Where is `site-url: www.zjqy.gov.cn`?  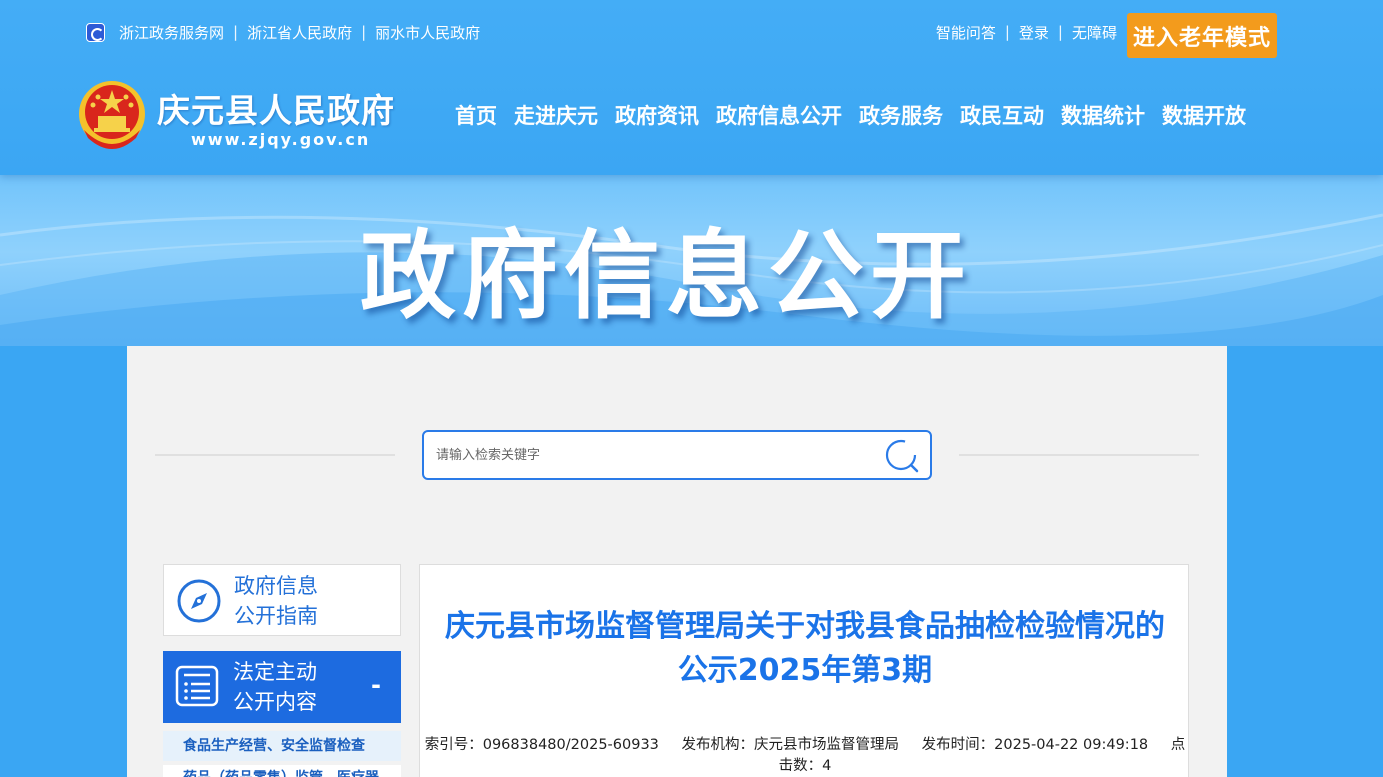
site-url: www.zjqy.gov.cn is located at coordinates (281, 139).